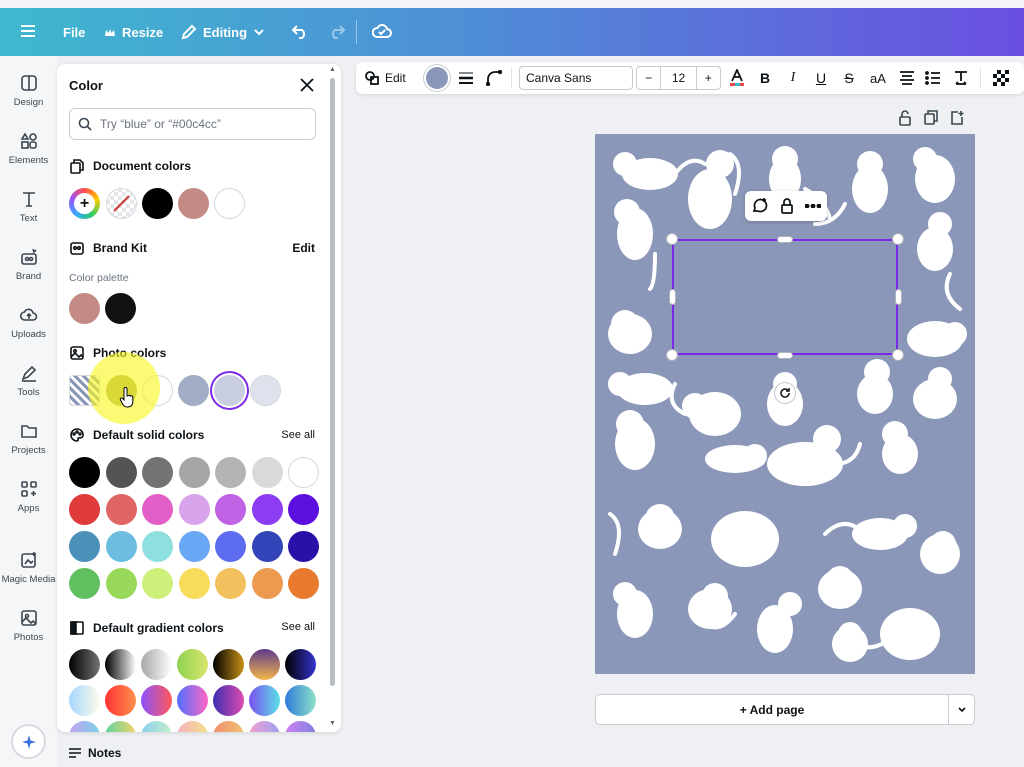  What do you see at coordinates (672, 297) in the screenshot?
I see `resize-handle-left` at bounding box center [672, 297].